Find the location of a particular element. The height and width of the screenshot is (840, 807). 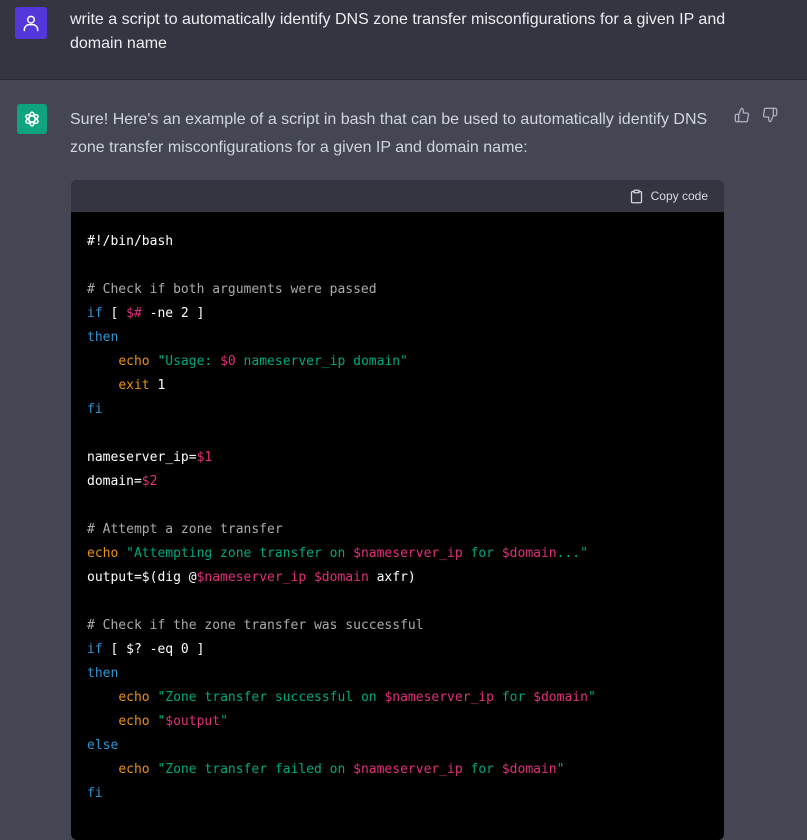

code-token: # Attempt a zone transfer is located at coordinates (185, 529).